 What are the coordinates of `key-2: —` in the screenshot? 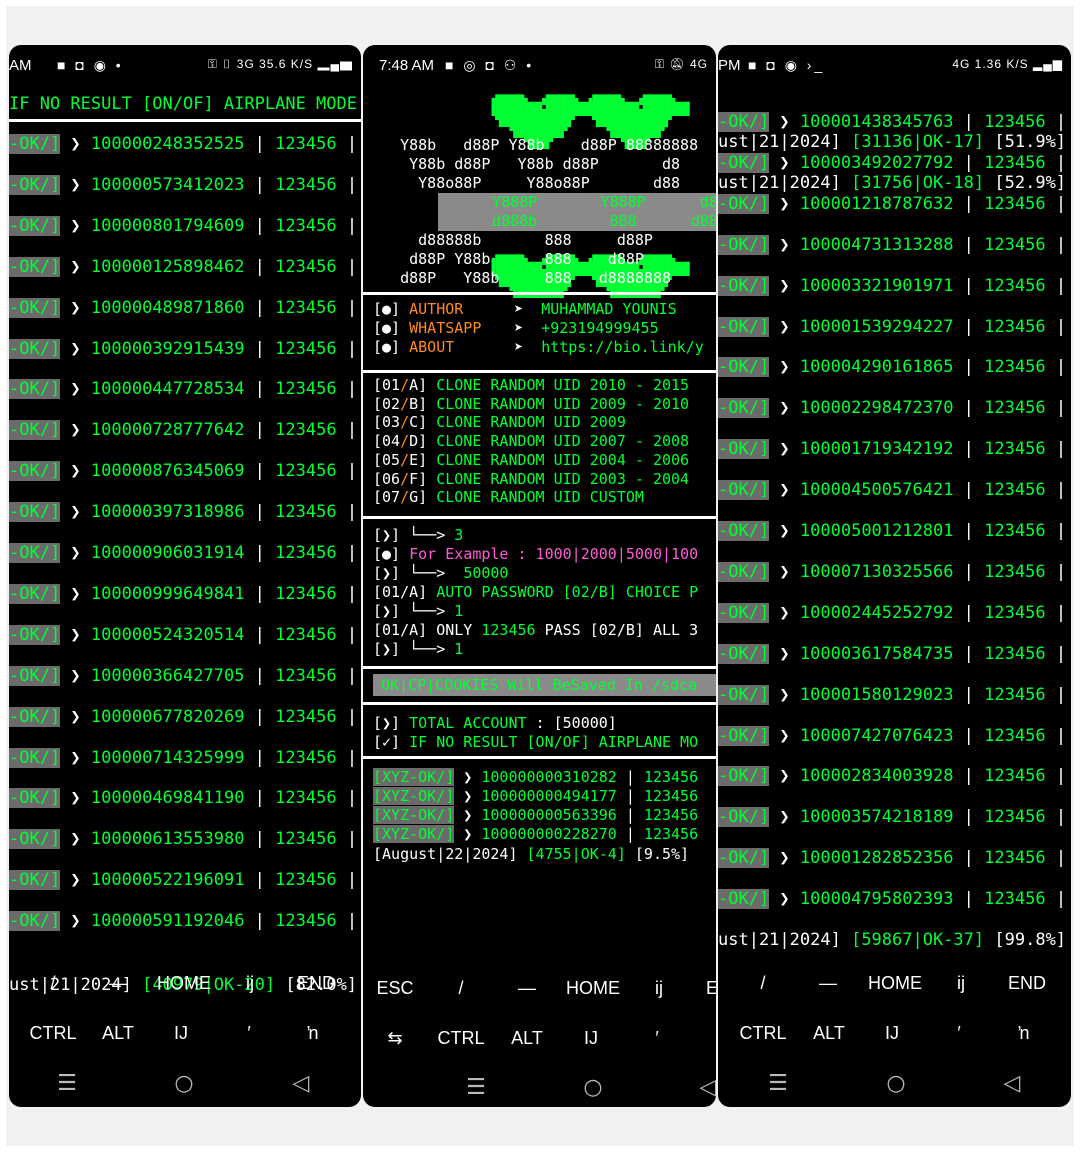 It's located at (527, 988).